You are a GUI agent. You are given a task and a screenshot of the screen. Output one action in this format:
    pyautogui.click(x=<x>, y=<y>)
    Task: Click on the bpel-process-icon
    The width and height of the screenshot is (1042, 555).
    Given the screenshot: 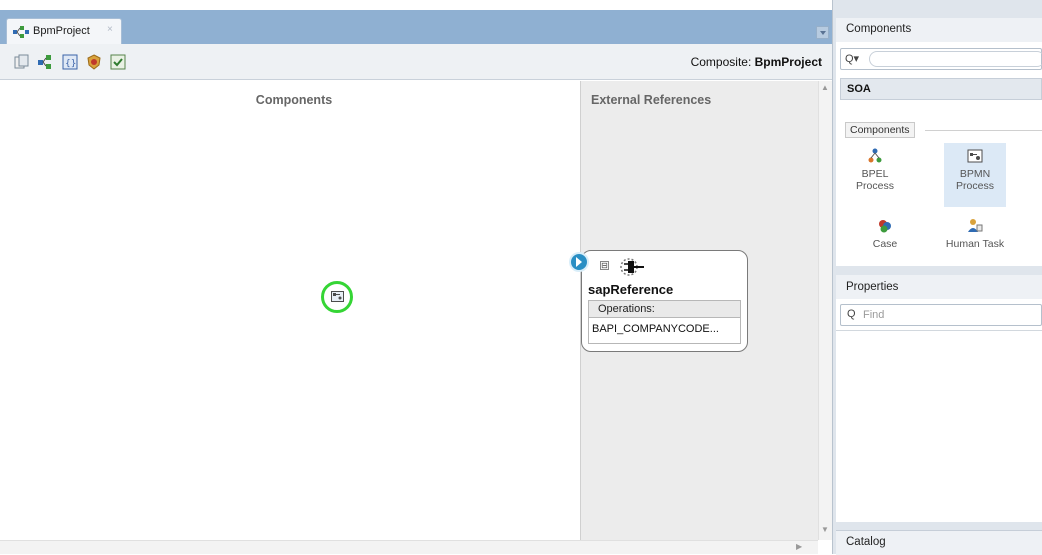 What is the action you would take?
    pyautogui.click(x=875, y=156)
    